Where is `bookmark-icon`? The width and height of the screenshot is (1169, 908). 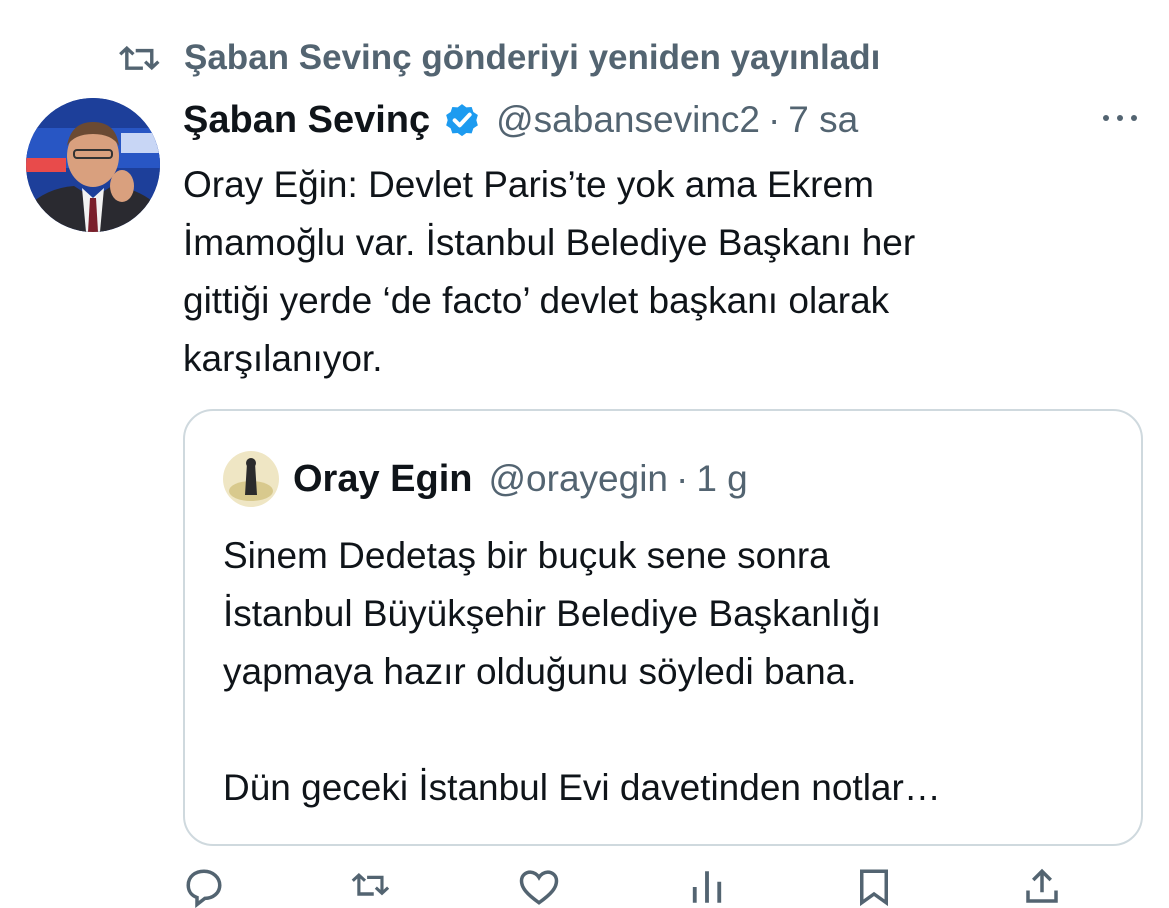 bookmark-icon is located at coordinates (874, 888).